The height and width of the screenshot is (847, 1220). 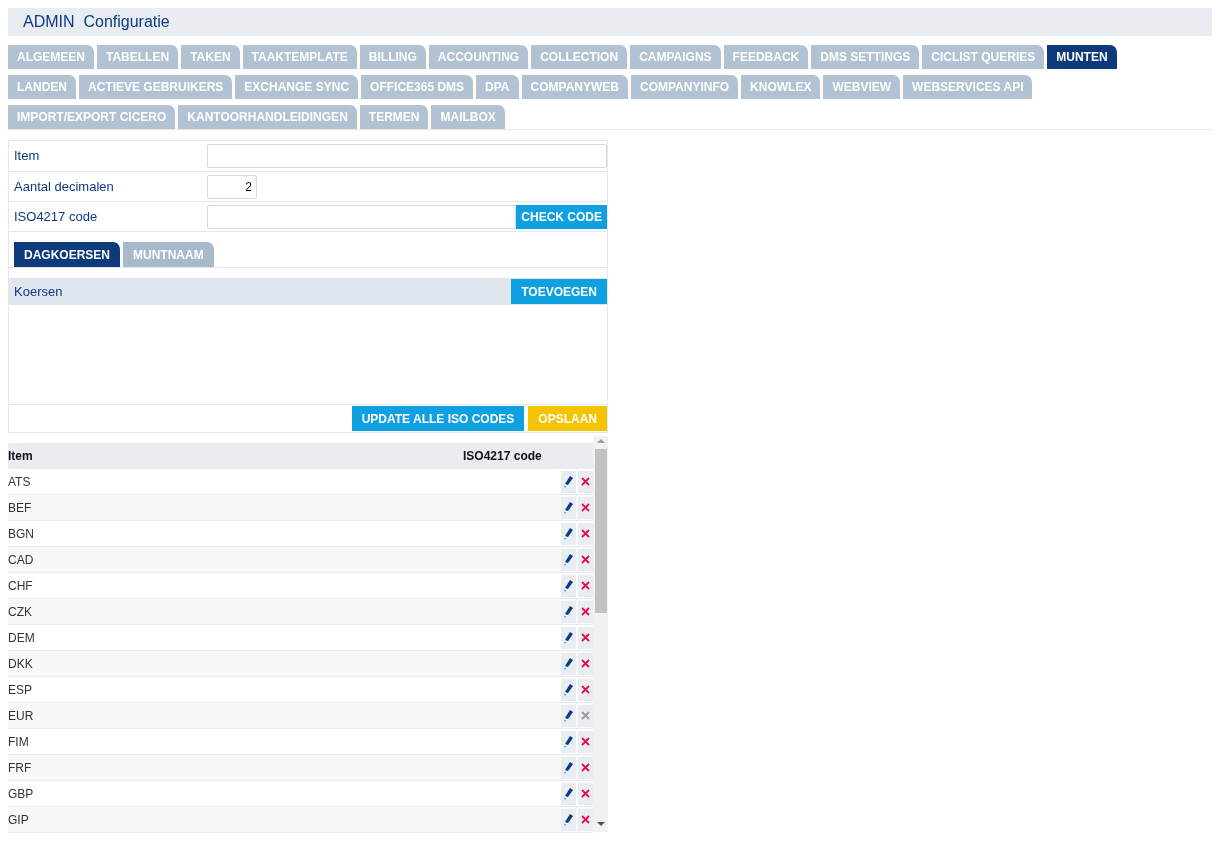 What do you see at coordinates (96, 22) in the screenshot?
I see `page-title: ADMIN Configuratie` at bounding box center [96, 22].